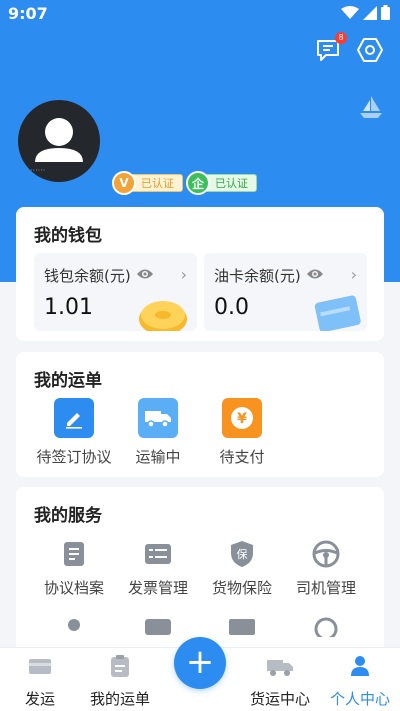 The height and width of the screenshot is (711, 400). I want to click on order-pending-payment: ¥ 待支付, so click(242, 432).